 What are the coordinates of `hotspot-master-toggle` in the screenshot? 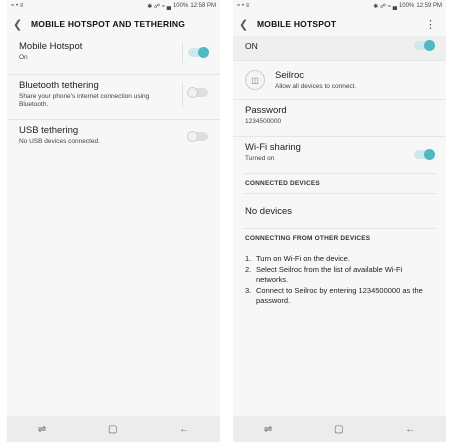 It's located at (424, 45).